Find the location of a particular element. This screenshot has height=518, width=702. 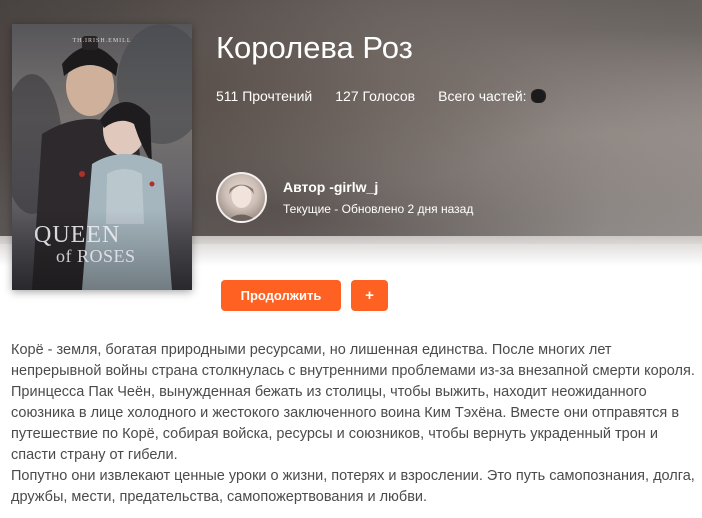

story-stats: 511 Прочтений 127 Голосов Всего частей: is located at coordinates (381, 96).